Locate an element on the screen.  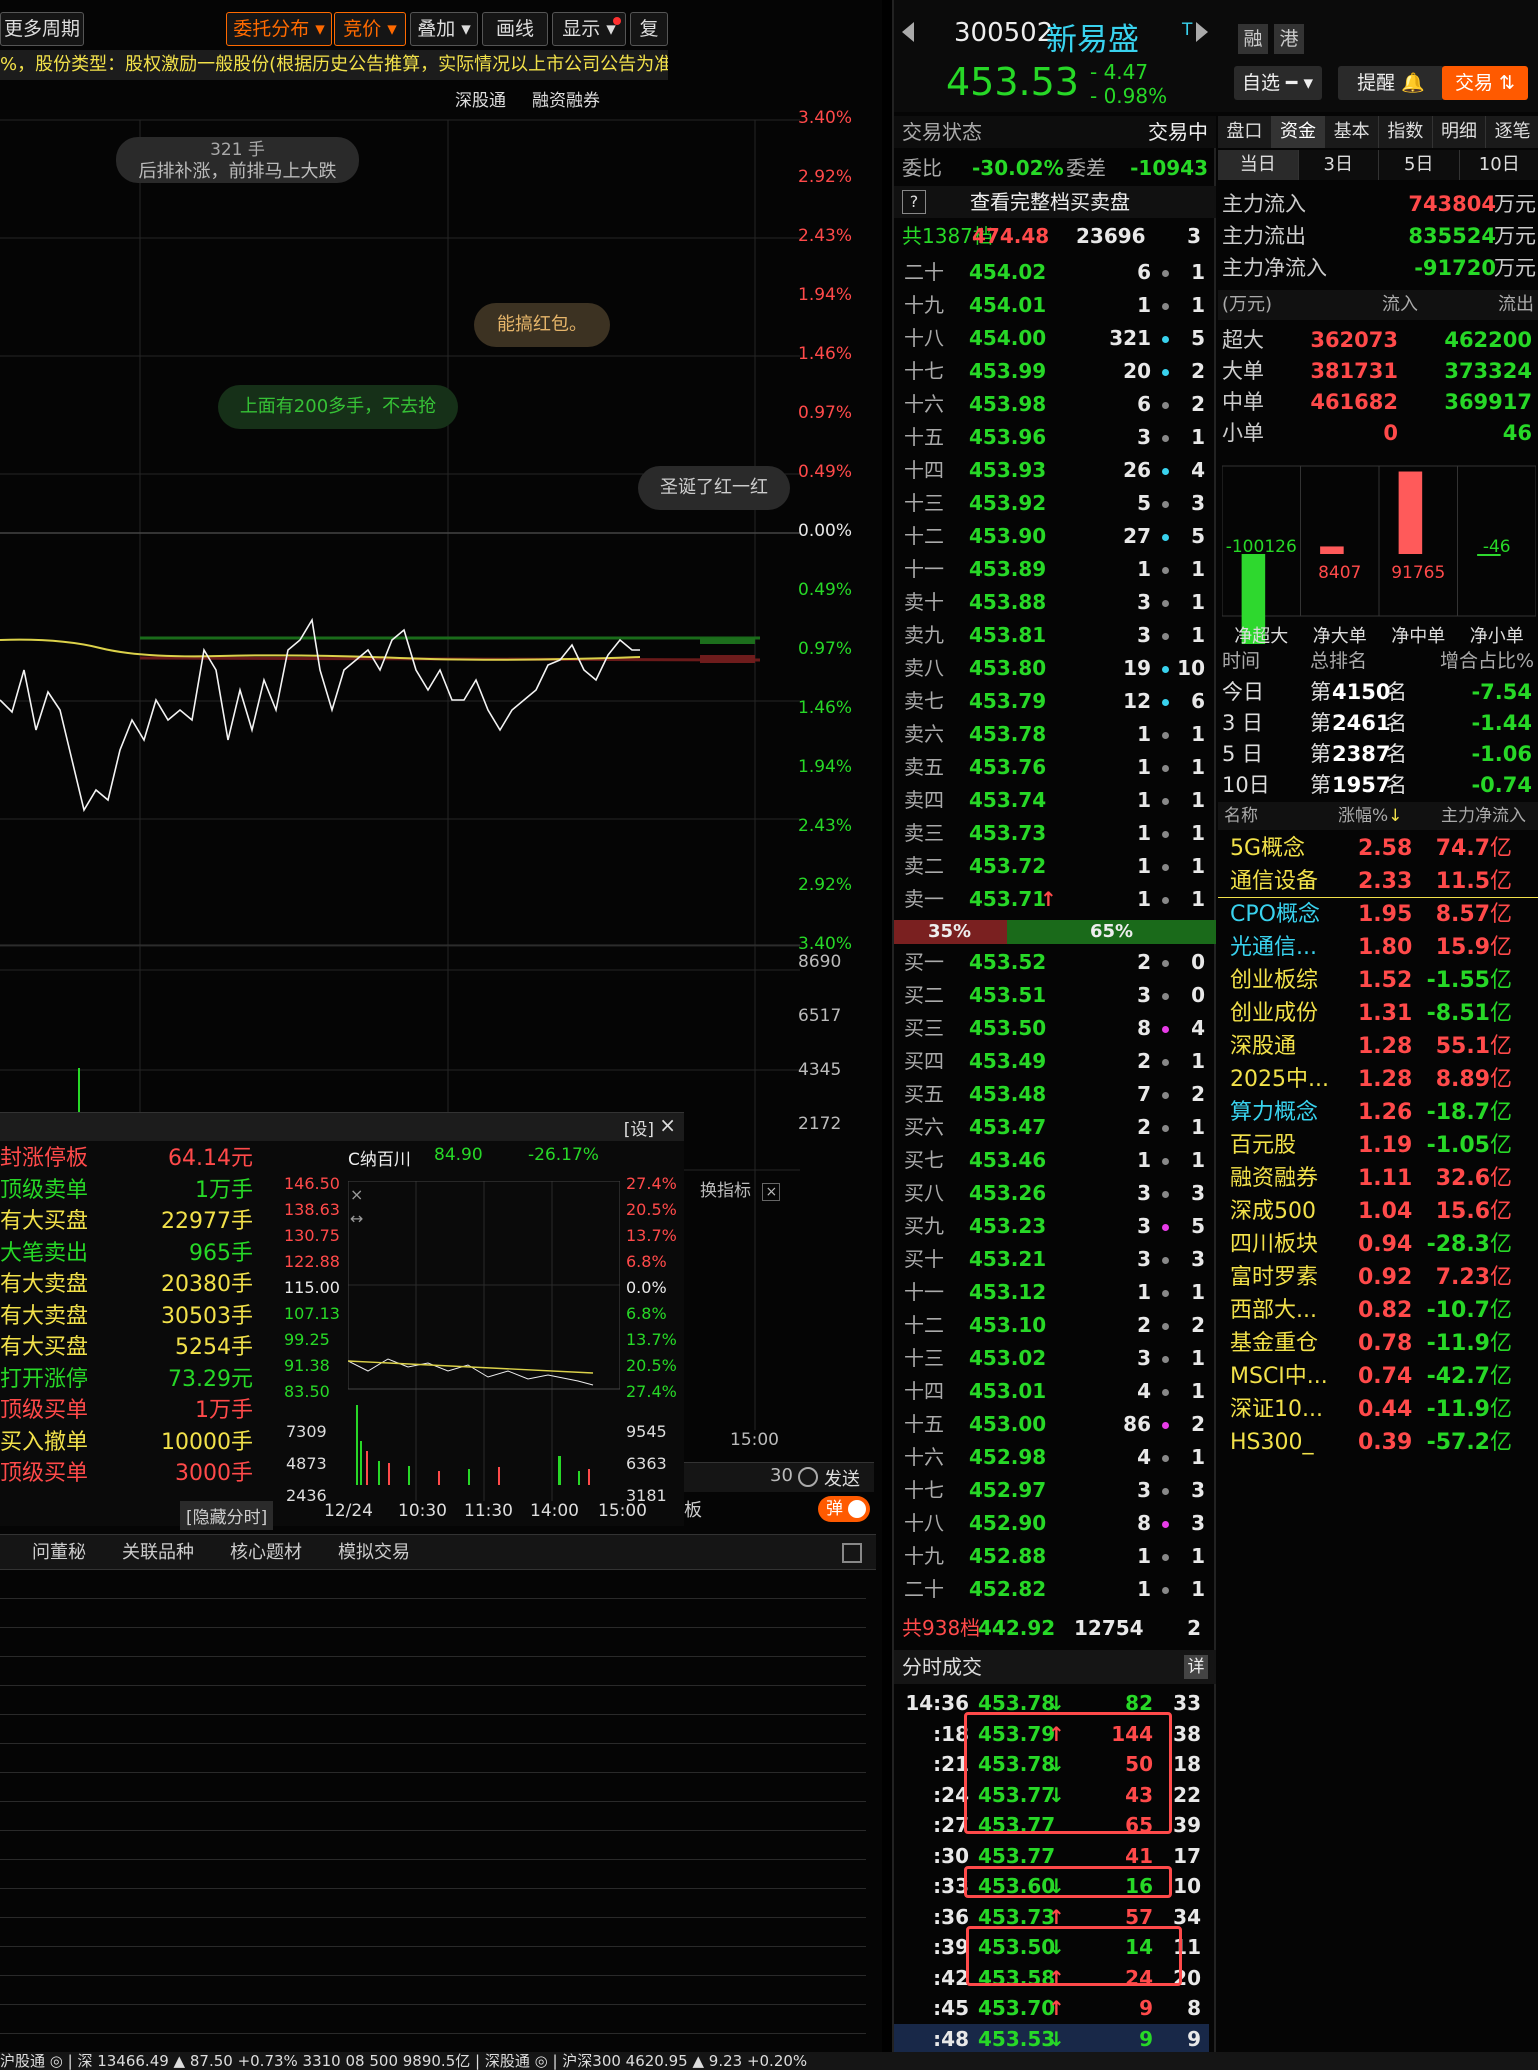
board-label: 板 is located at coordinates (693, 1509).